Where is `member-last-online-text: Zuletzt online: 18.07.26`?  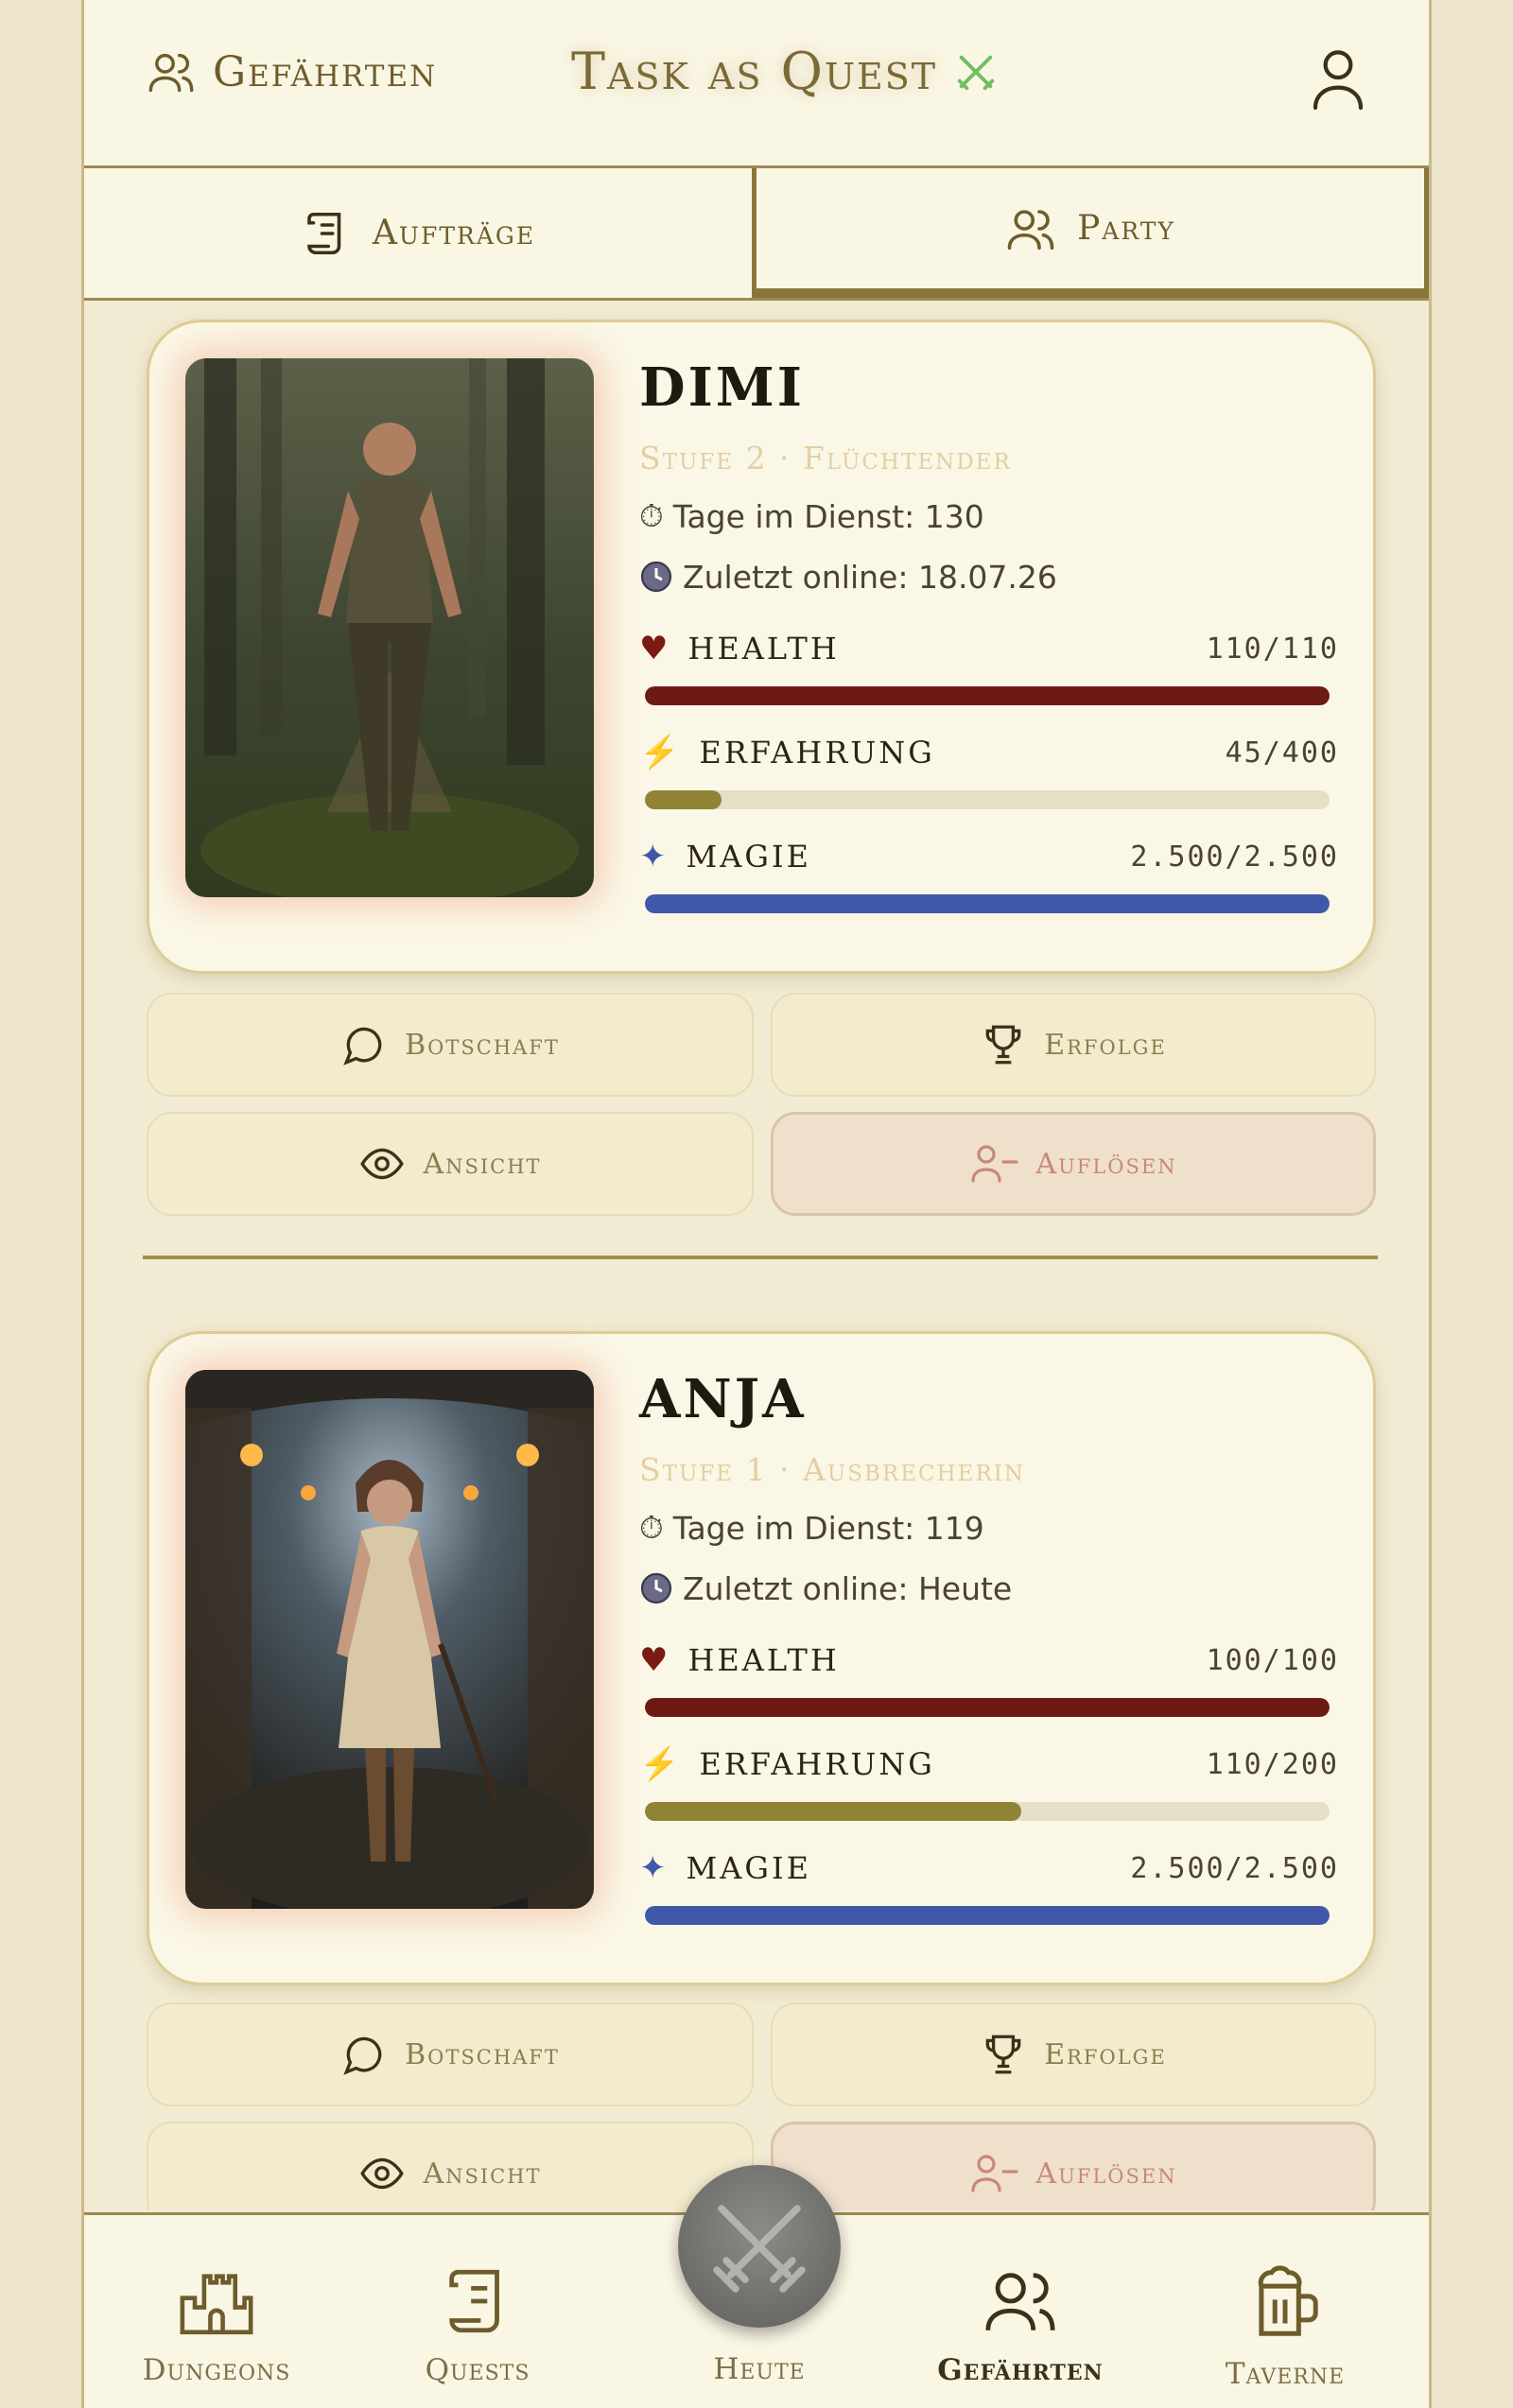
member-last-online-text: Zuletzt online: 18.07.26 is located at coordinates (870, 577).